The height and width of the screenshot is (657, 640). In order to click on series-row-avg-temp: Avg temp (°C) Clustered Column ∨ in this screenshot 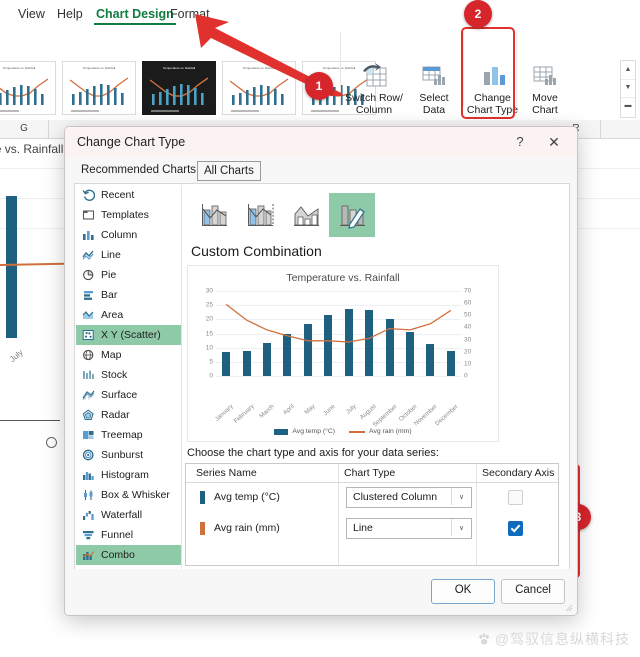, I will do `click(372, 498)`.